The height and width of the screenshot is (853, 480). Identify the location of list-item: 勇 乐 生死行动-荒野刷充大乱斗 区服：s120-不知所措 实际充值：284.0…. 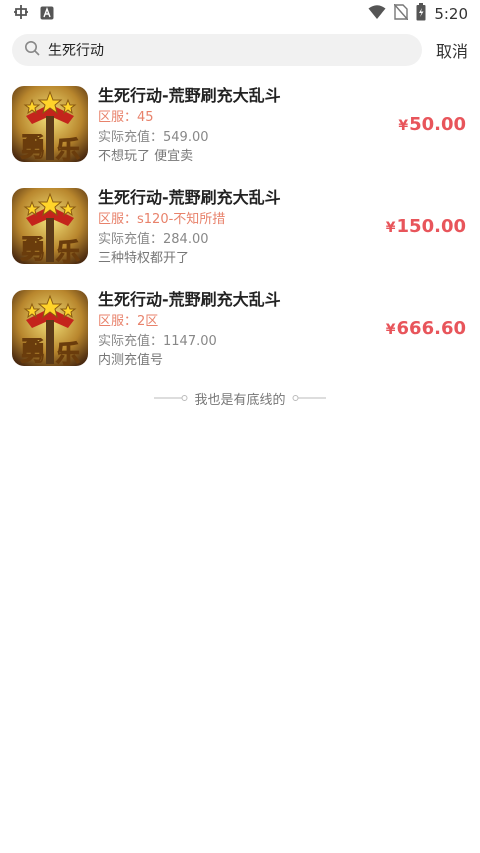
(240, 233).